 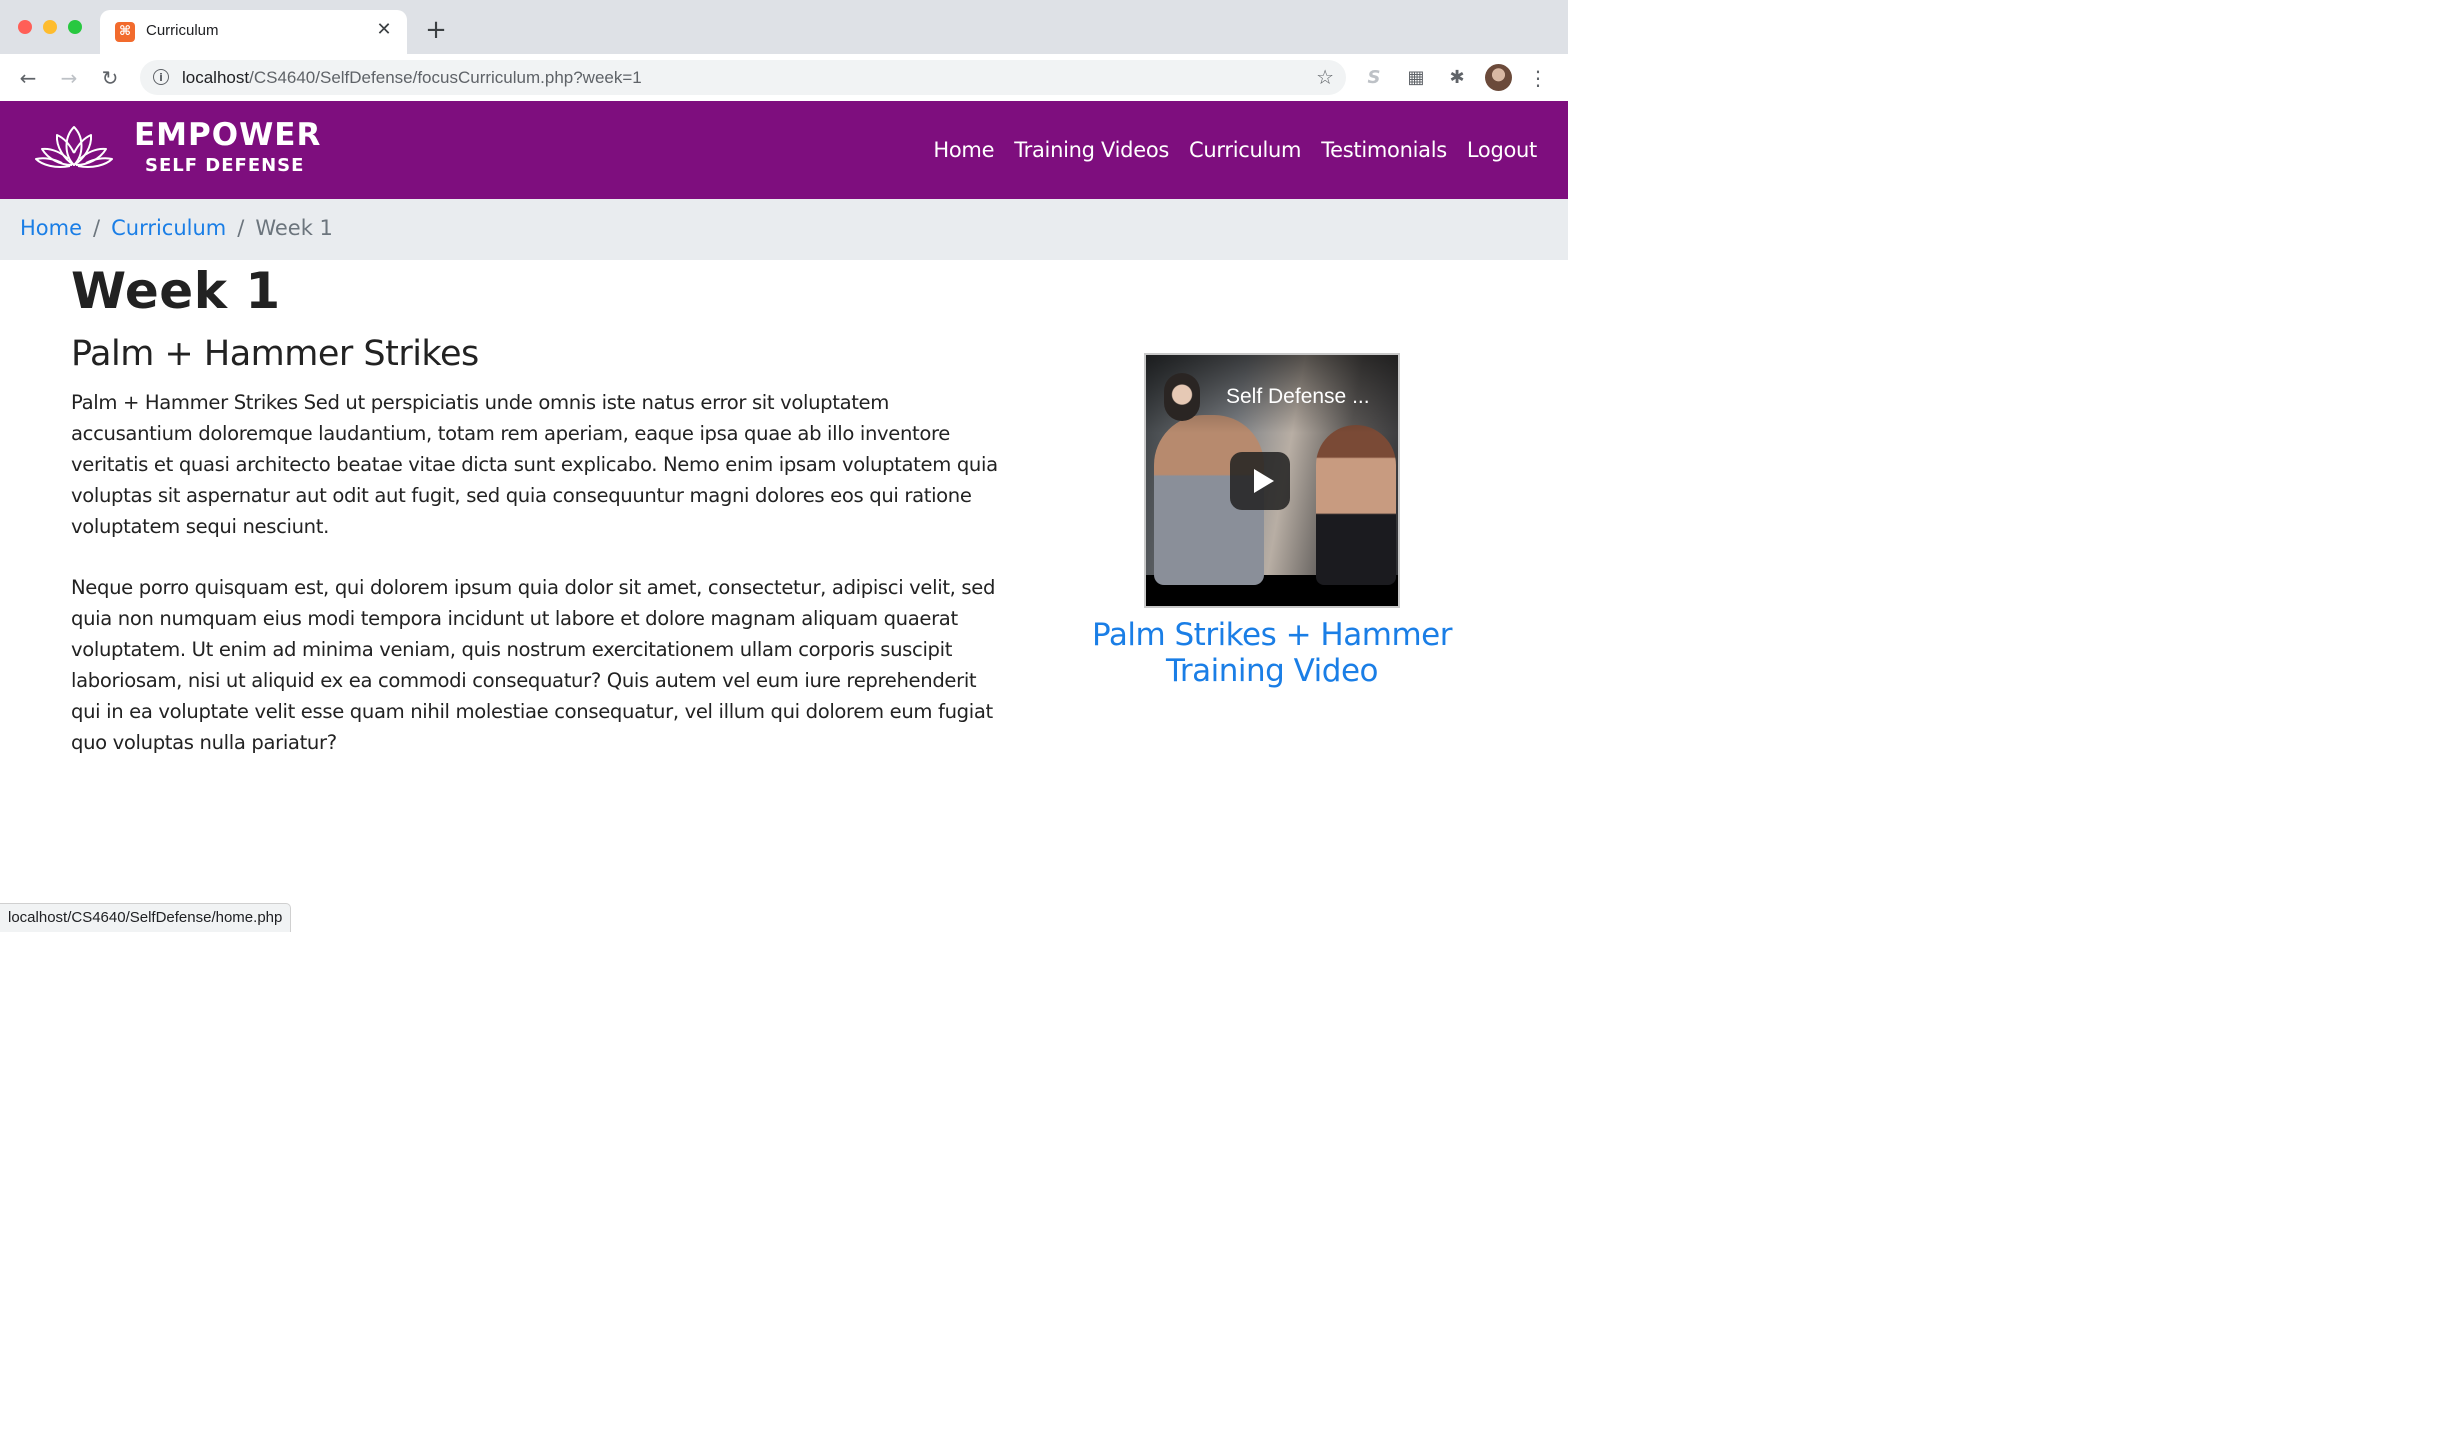 I want to click on breadcrumb-home-link: Home, so click(x=51, y=228).